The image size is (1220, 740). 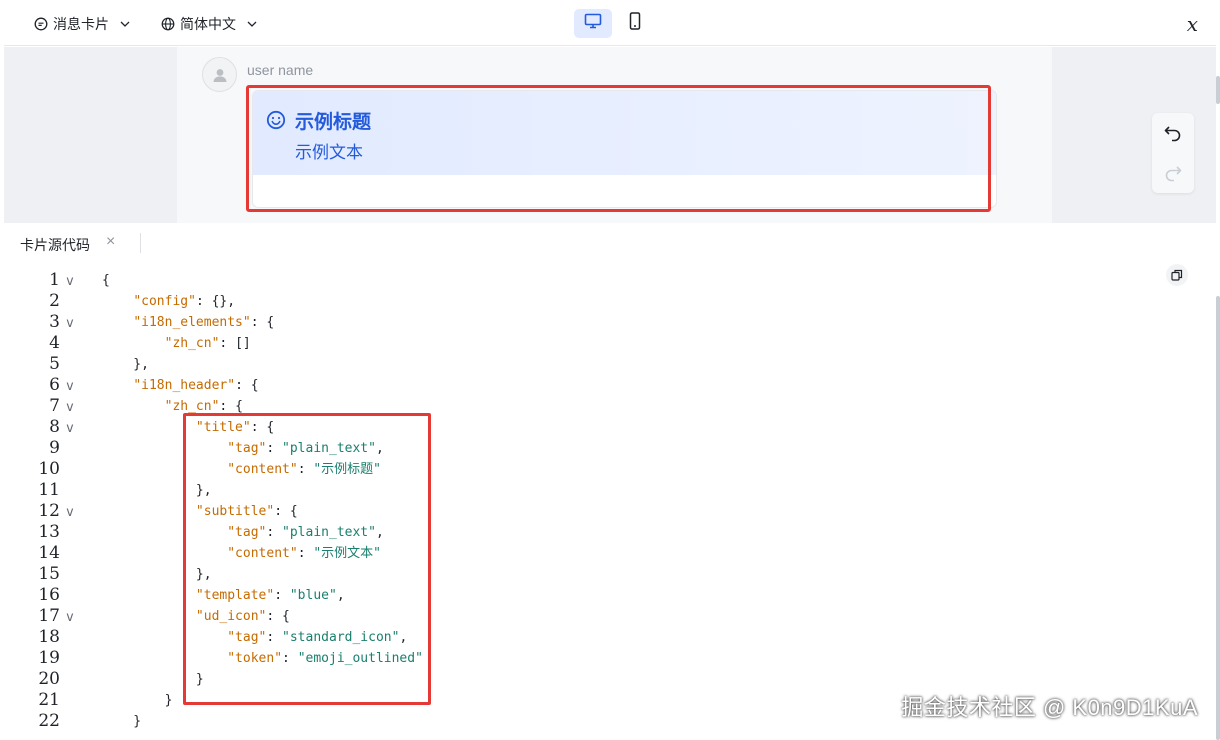 I want to click on copy-icon, so click(x=1177, y=275).